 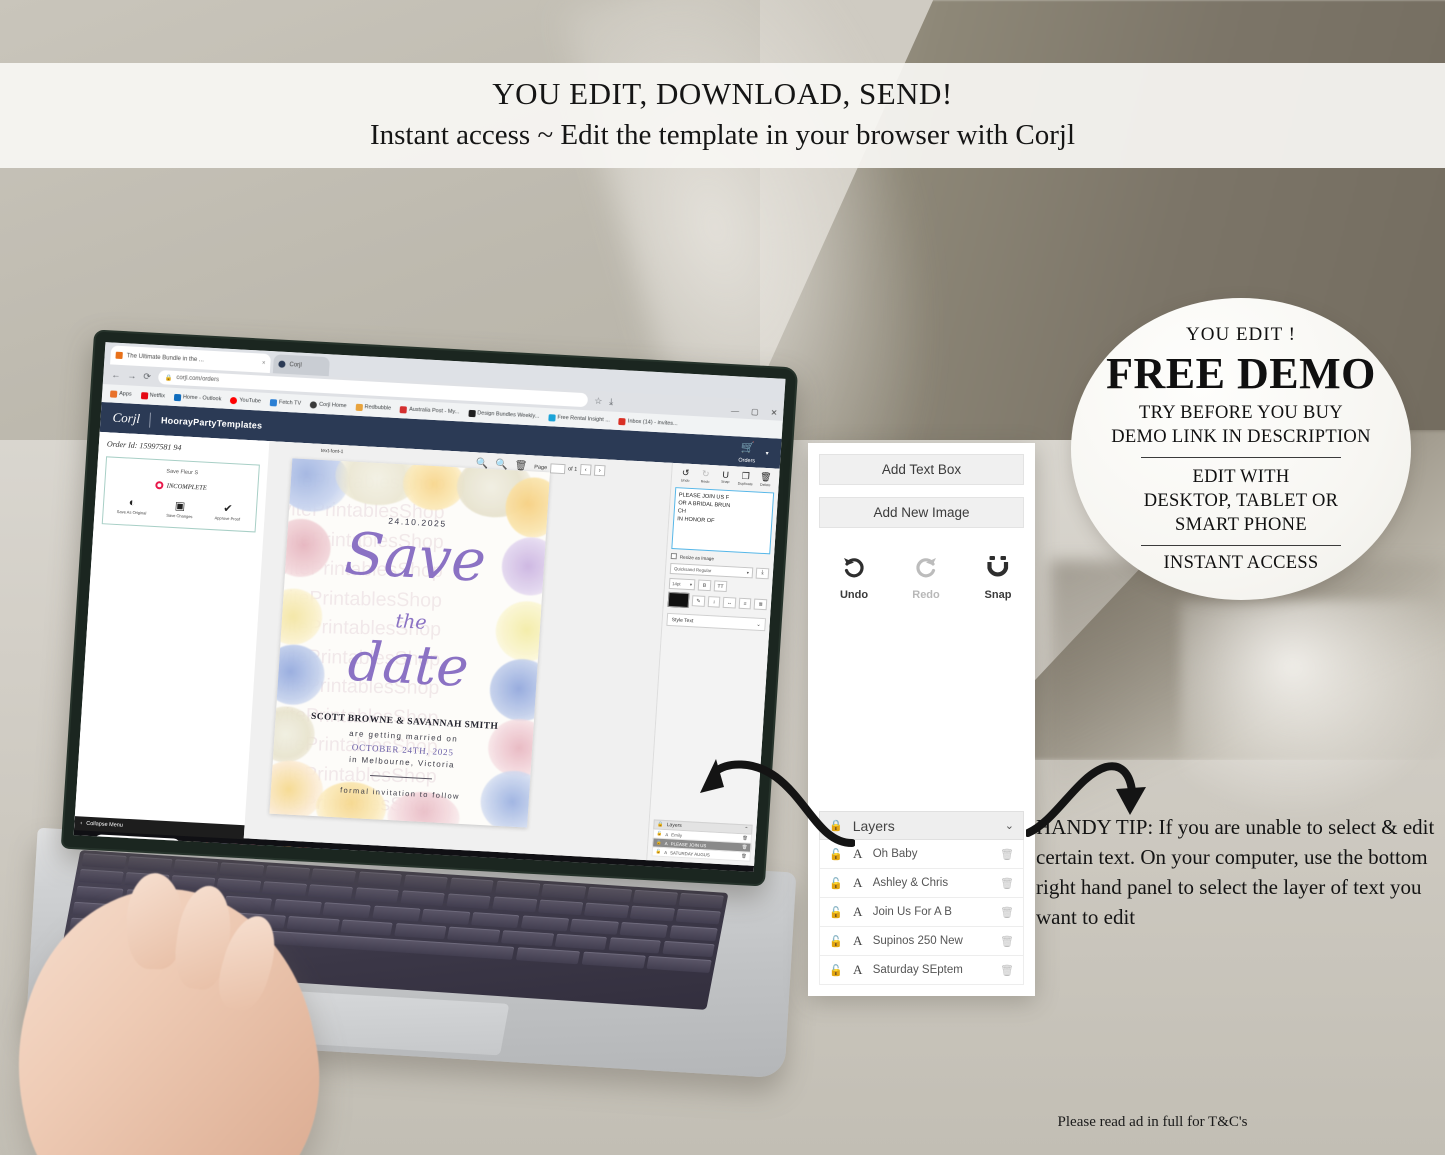 I want to click on save-original-button: ◐ Save As Original, so click(x=131, y=507).